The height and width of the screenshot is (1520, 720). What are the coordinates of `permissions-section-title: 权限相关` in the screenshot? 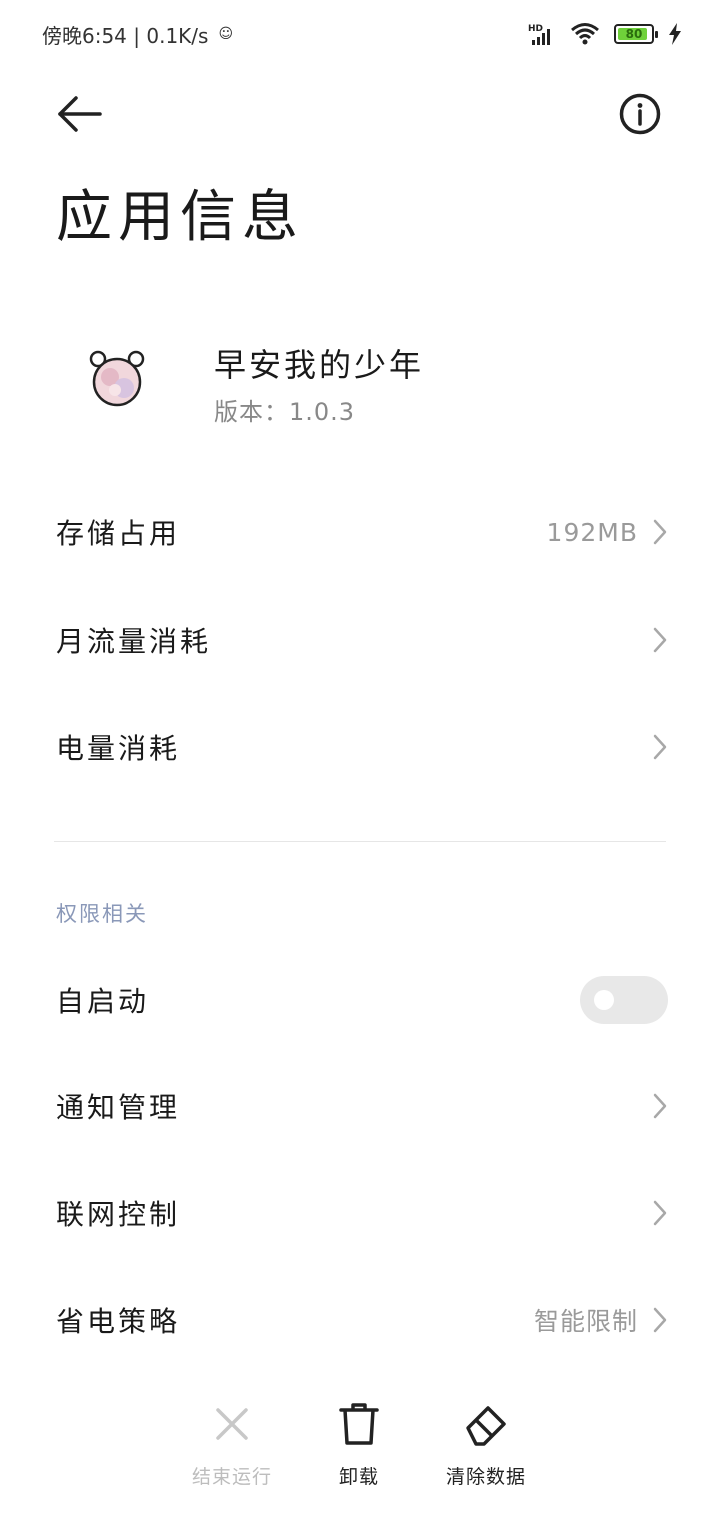 It's located at (102, 914).